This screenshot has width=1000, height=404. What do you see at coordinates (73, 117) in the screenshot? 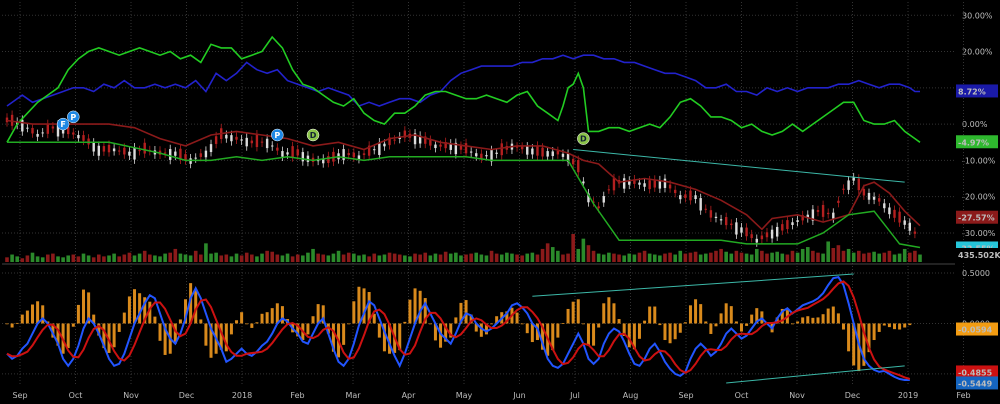
I see `event-badge-label: P` at bounding box center [73, 117].